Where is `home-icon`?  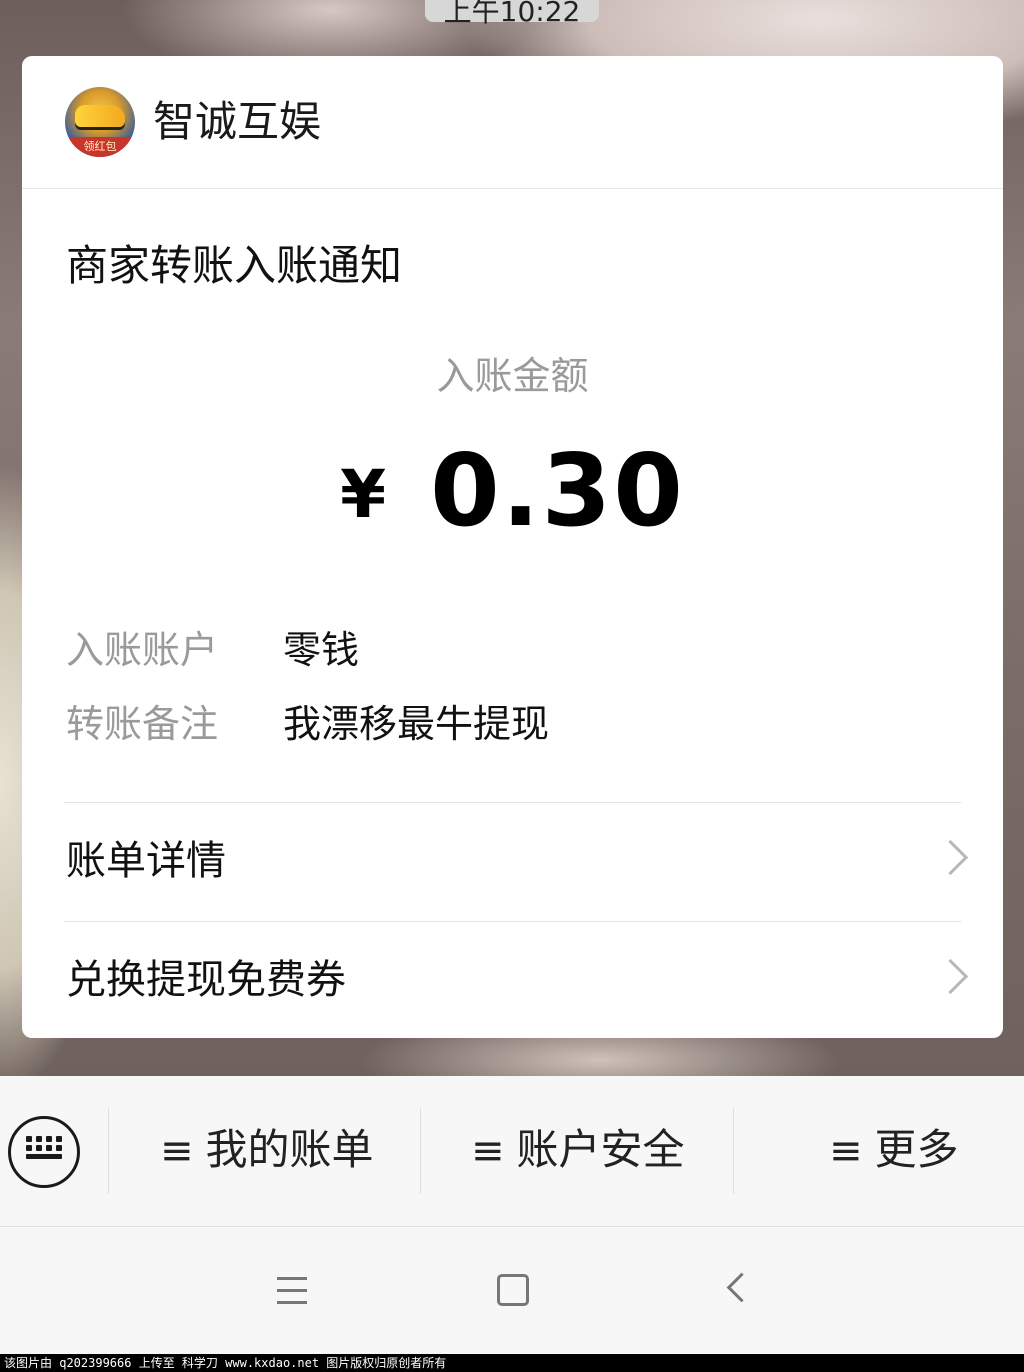
home-icon is located at coordinates (513, 1290).